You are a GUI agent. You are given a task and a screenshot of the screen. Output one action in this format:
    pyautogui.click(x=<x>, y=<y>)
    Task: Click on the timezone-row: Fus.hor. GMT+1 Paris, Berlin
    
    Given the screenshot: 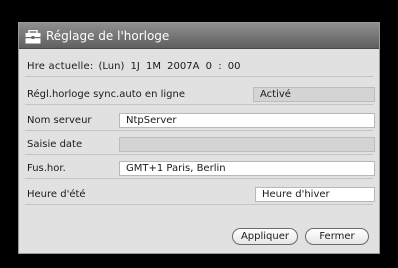 What is the action you would take?
    pyautogui.click(x=200, y=169)
    